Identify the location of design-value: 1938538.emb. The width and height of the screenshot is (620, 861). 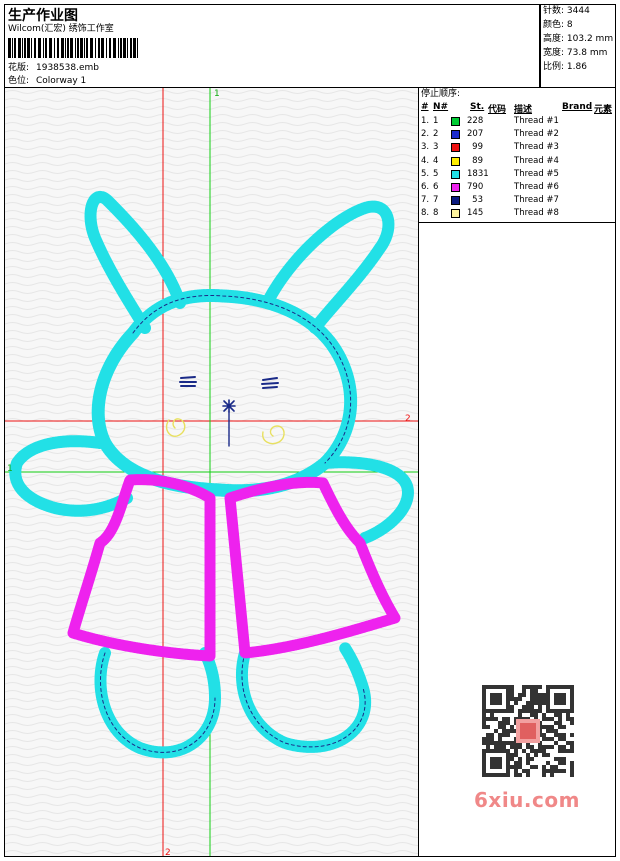
(67, 68).